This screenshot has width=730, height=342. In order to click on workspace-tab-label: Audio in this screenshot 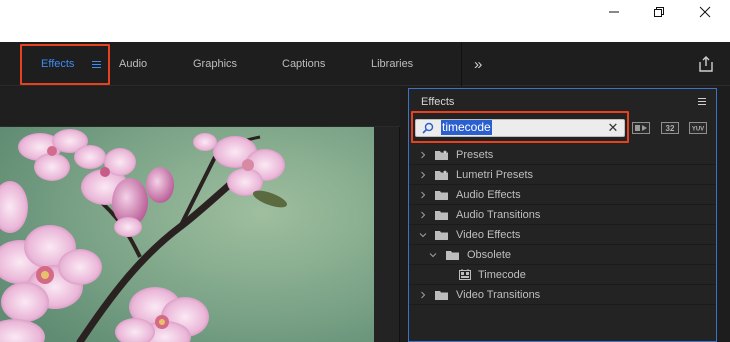, I will do `click(133, 64)`.